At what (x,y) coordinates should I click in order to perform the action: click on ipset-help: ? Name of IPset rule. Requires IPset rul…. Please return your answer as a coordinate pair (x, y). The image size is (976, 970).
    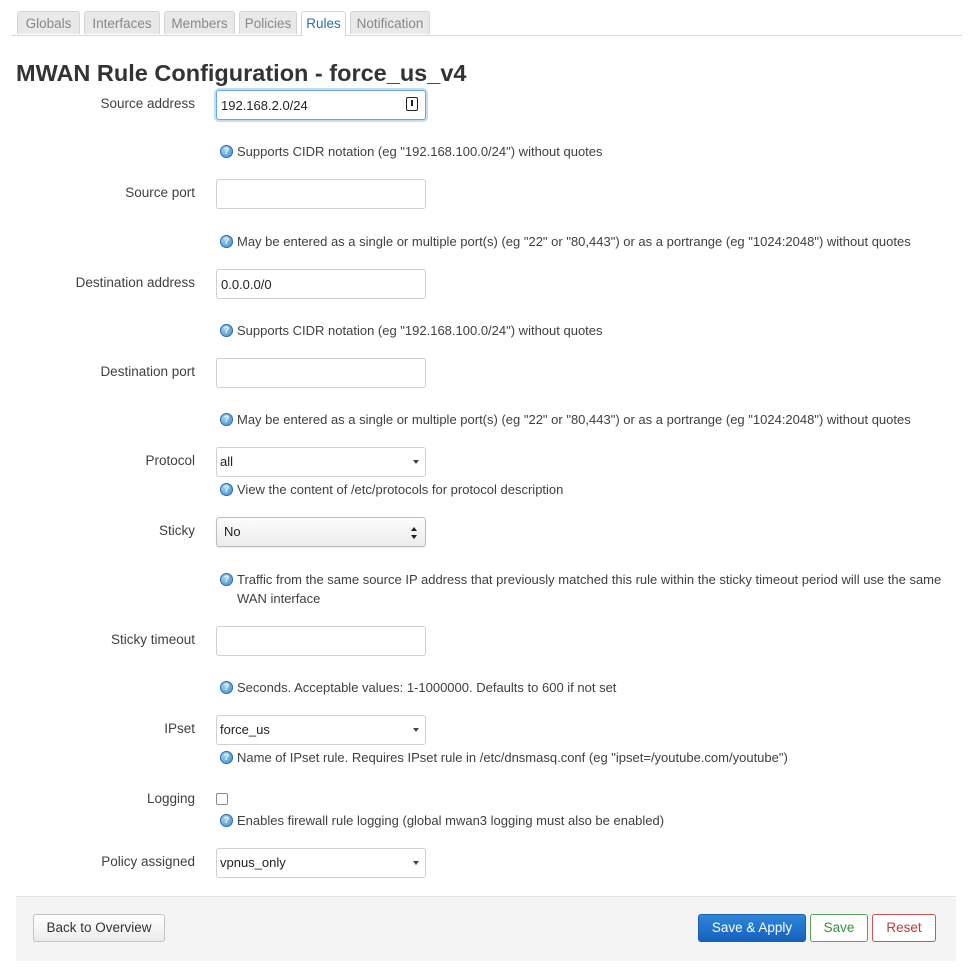
    Looking at the image, I should click on (590, 757).